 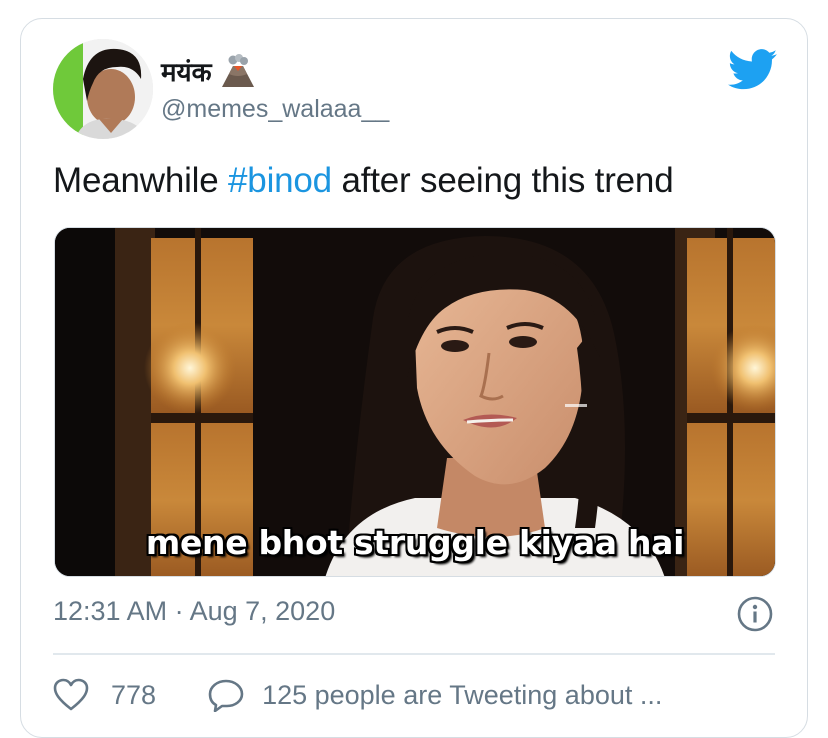 What do you see at coordinates (238, 71) in the screenshot?
I see `volcano-icon` at bounding box center [238, 71].